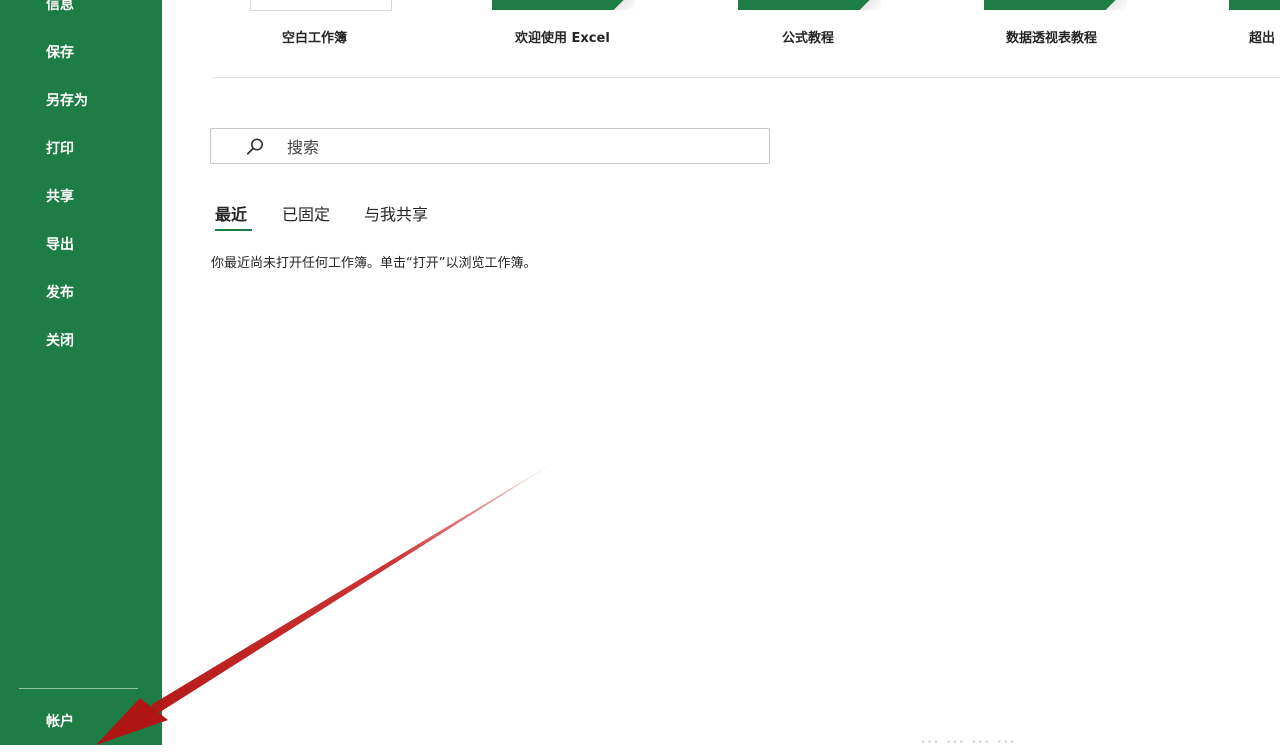  I want to click on tab-pinned: 已固定, so click(306, 213).